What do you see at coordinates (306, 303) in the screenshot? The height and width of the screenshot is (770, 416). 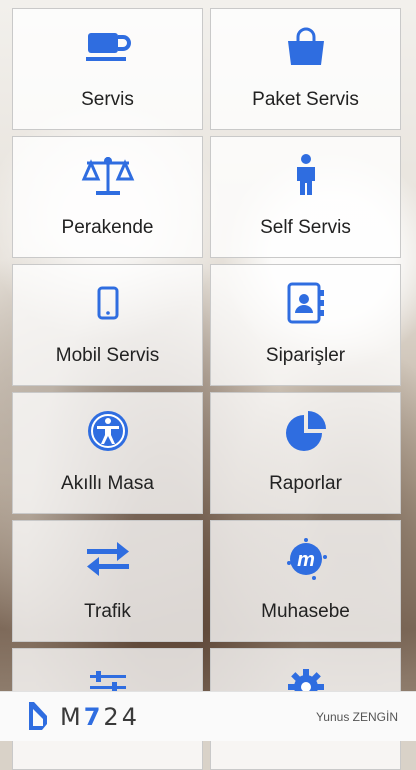 I see `address-book-icon` at bounding box center [306, 303].